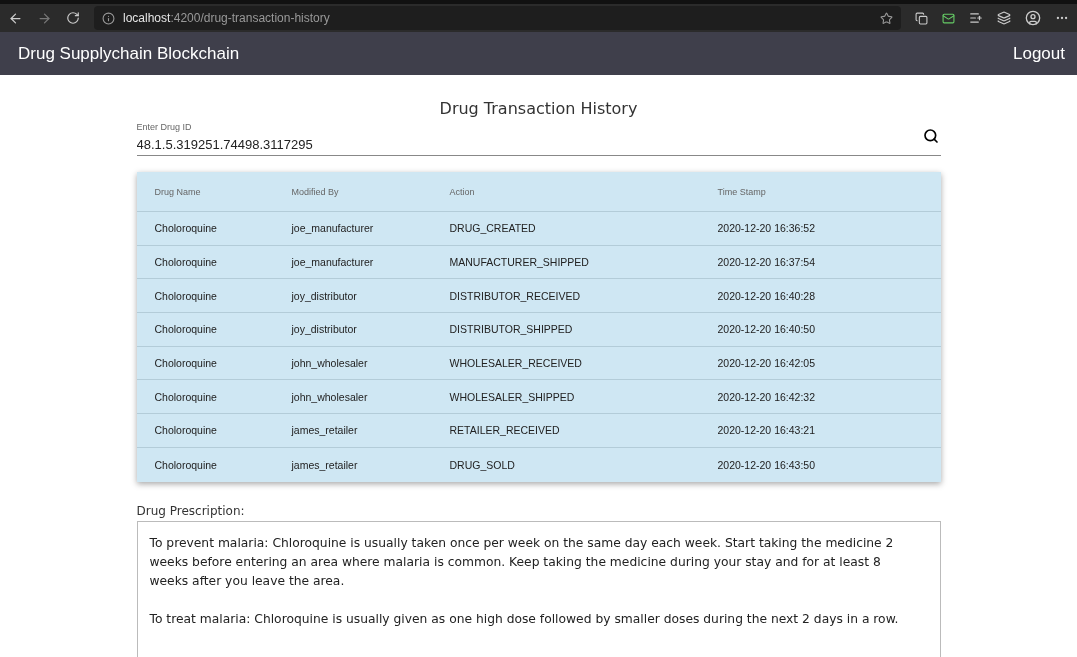 Image resolution: width=1077 pixels, height=657 pixels. What do you see at coordinates (129, 53) in the screenshot?
I see `app-title: Drug Supplychain Blockchain` at bounding box center [129, 53].